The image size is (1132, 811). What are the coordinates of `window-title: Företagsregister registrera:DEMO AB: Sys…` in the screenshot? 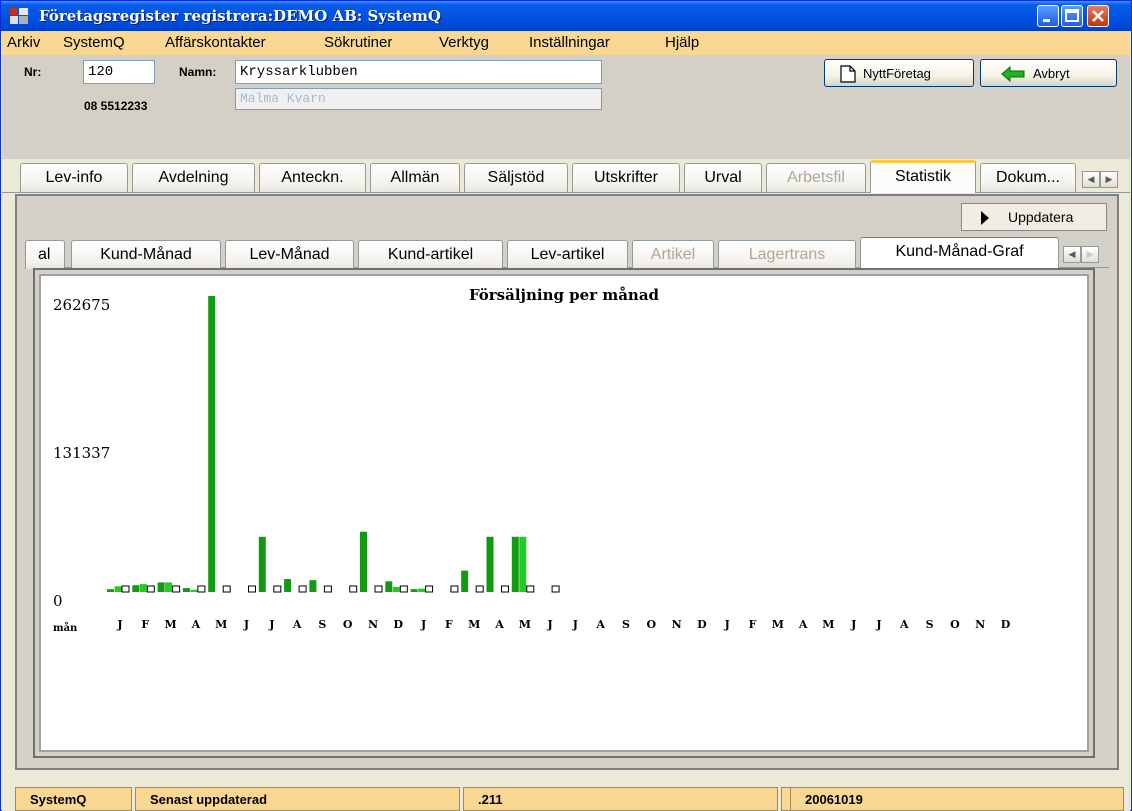 It's located at (240, 16).